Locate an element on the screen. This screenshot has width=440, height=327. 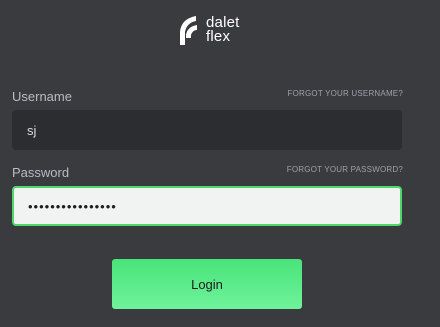
brand-name: dalet flex is located at coordinates (223, 30).